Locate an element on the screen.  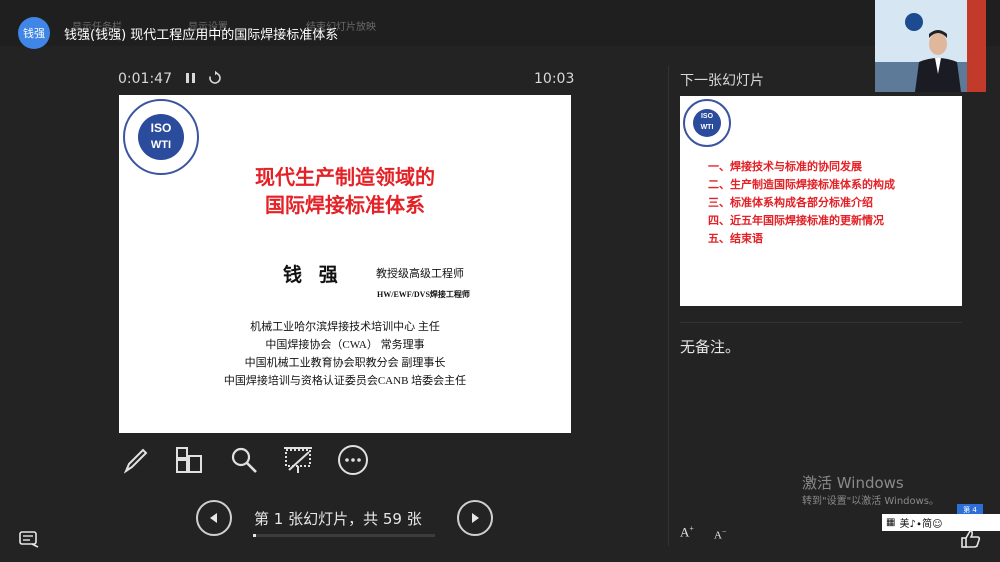
activate-windows-title: 激活 Windows is located at coordinates (853, 483).